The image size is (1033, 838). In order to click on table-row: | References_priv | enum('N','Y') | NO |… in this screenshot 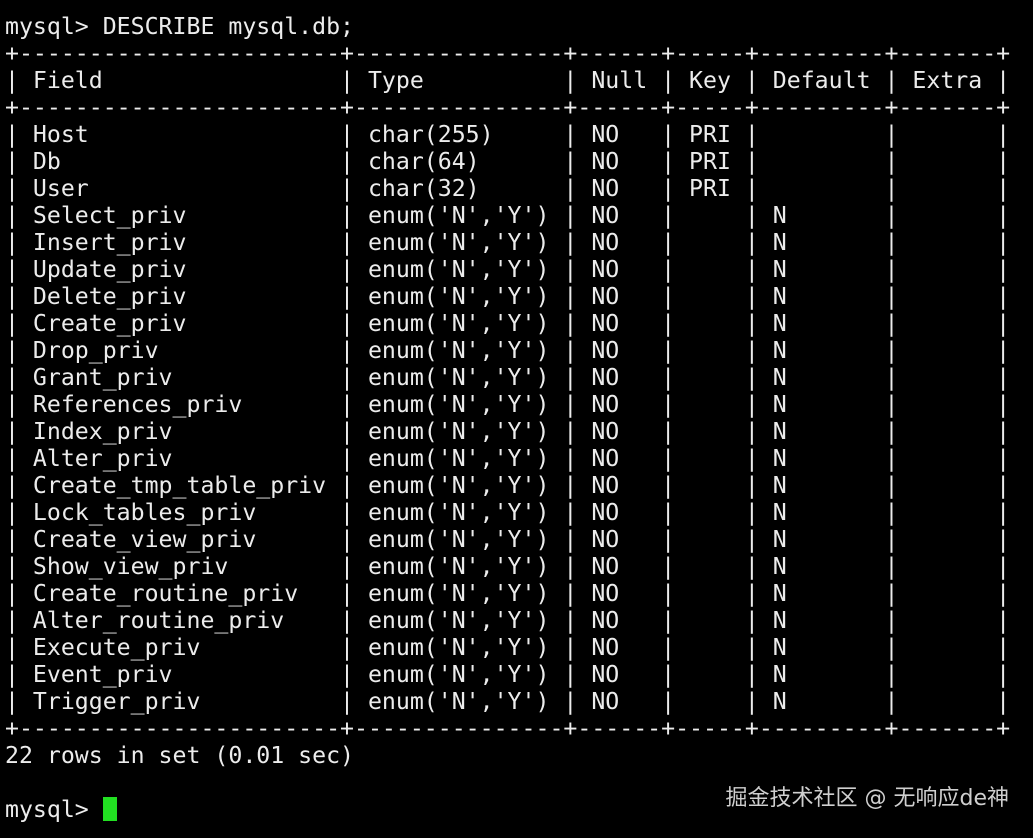, I will do `click(508, 404)`.